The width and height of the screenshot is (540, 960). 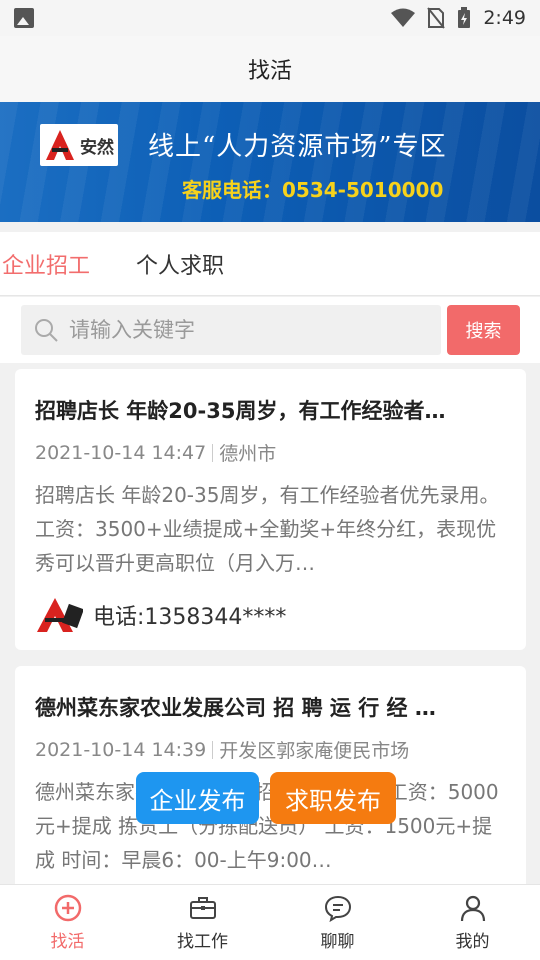 I want to click on listing-phone-row: 电话:1358344****, so click(x=270, y=615).